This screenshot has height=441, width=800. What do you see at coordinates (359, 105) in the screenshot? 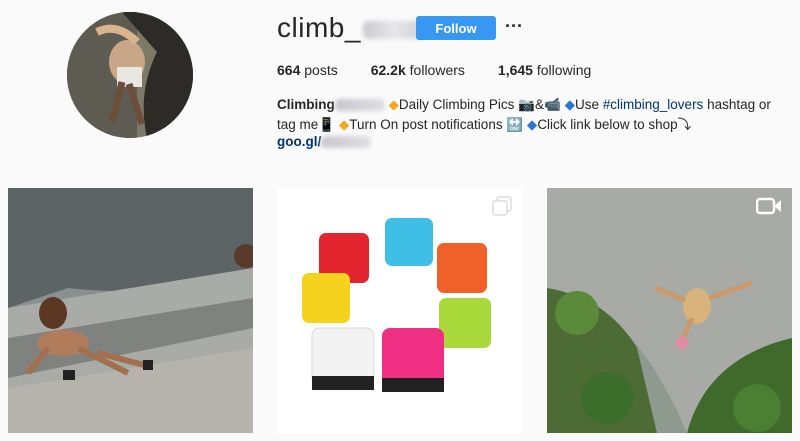
I see `bio-name-redacted` at bounding box center [359, 105].